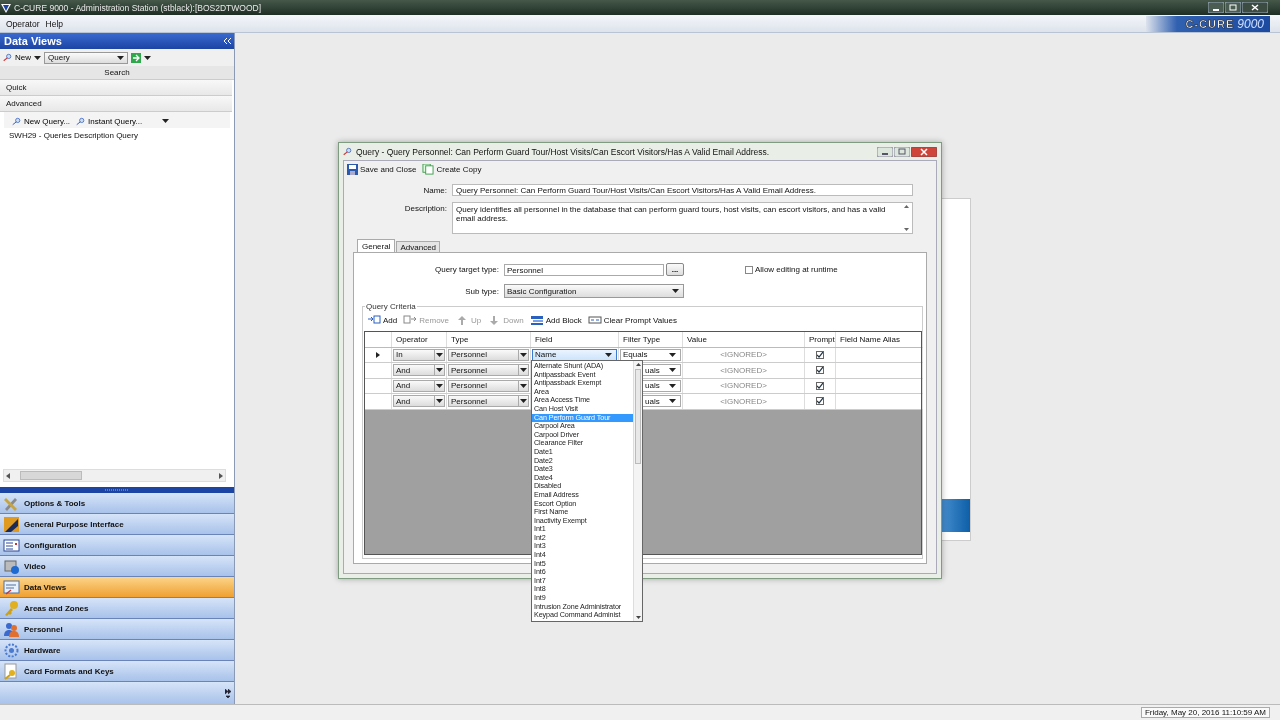  What do you see at coordinates (382, 320) in the screenshot?
I see `criteria-tool-button: Add` at bounding box center [382, 320].